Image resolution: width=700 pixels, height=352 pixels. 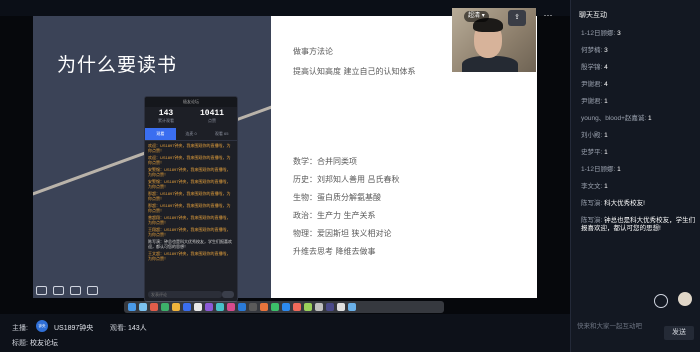 What do you see at coordinates (228, 294) in the screenshot?
I see `live-send-button` at bounding box center [228, 294].